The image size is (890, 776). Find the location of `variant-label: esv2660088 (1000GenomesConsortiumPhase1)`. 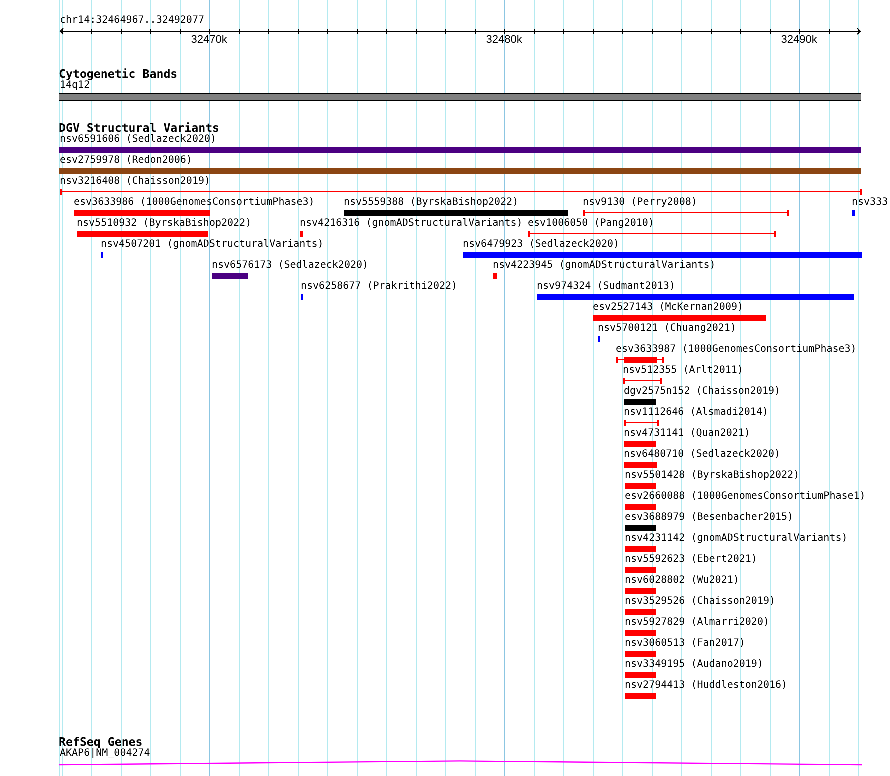

variant-label: esv2660088 (1000GenomesConsortiumPhase1) is located at coordinates (745, 497).